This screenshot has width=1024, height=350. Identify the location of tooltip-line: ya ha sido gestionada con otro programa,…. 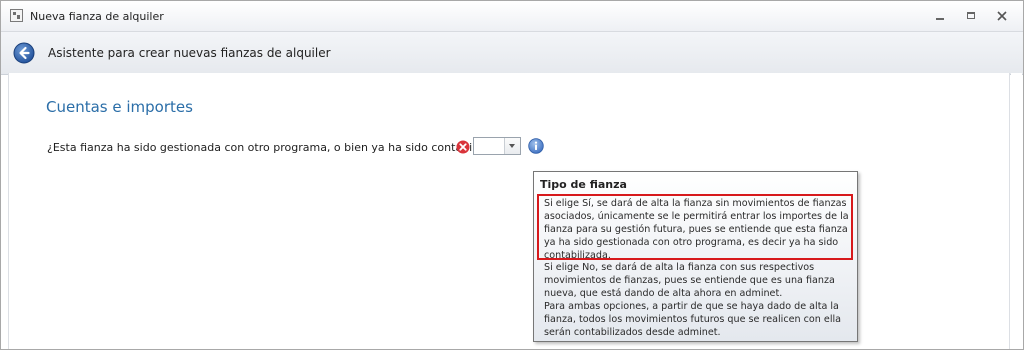
(691, 242).